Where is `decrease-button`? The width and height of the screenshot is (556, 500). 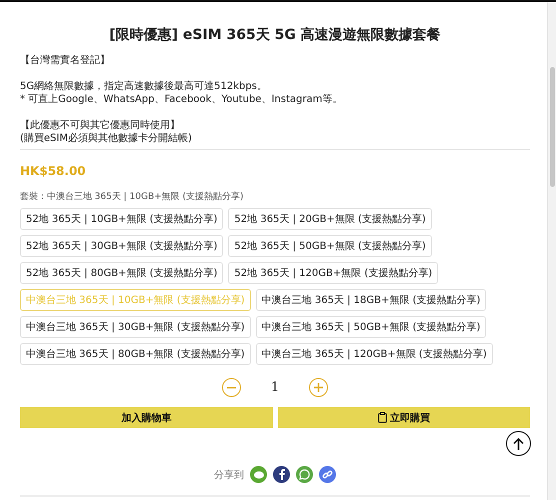
decrease-button is located at coordinates (231, 387).